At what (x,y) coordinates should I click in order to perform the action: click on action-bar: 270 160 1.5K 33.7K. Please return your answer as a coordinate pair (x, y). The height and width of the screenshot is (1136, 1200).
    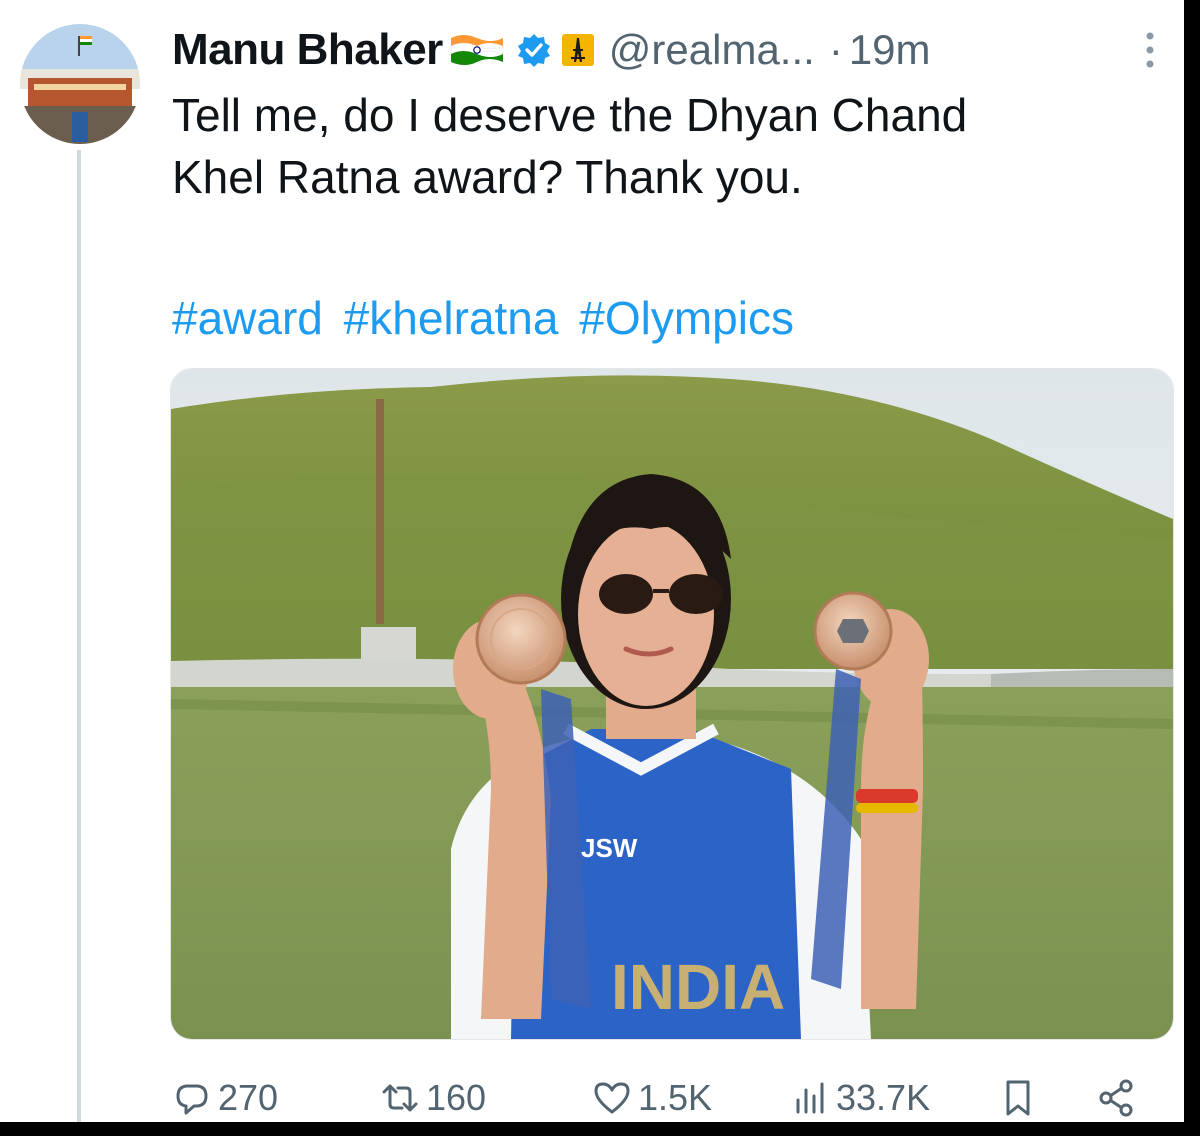
    Looking at the image, I should click on (662, 1096).